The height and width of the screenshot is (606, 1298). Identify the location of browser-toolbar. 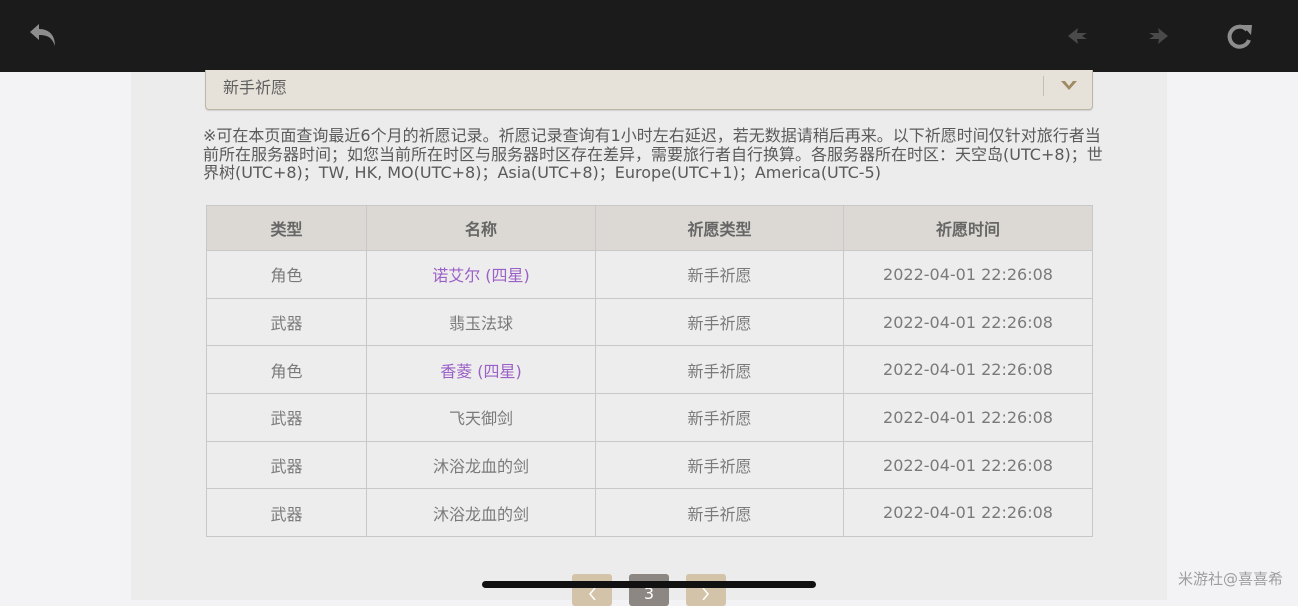
(649, 36).